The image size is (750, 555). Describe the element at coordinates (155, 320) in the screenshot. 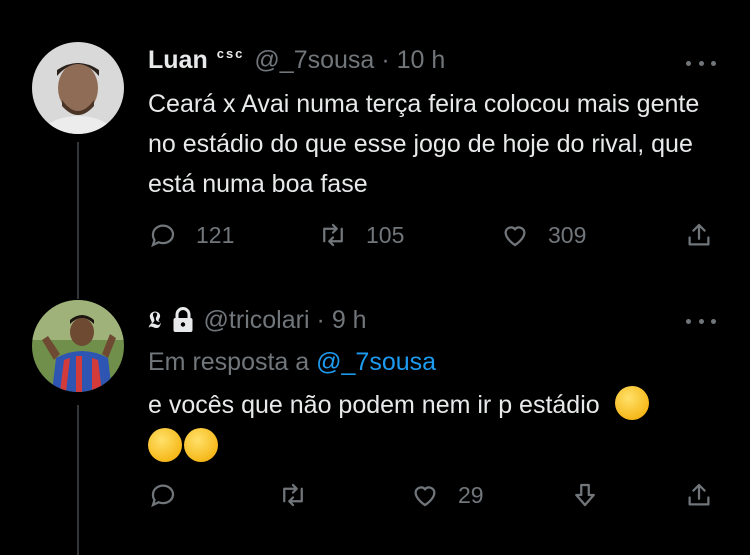

I see `display-name-glyph: 𝕷` at that location.